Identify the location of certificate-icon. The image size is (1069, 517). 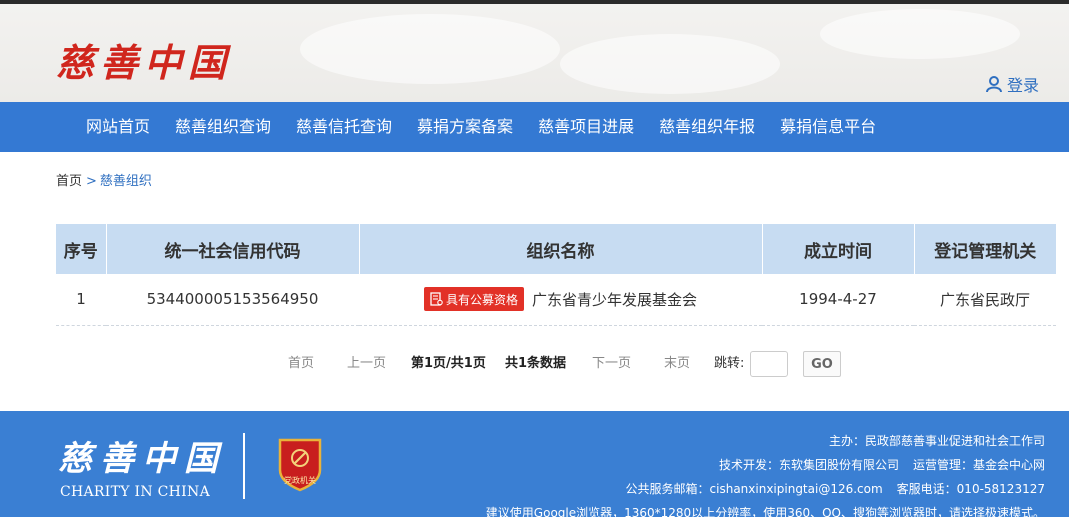
(436, 299).